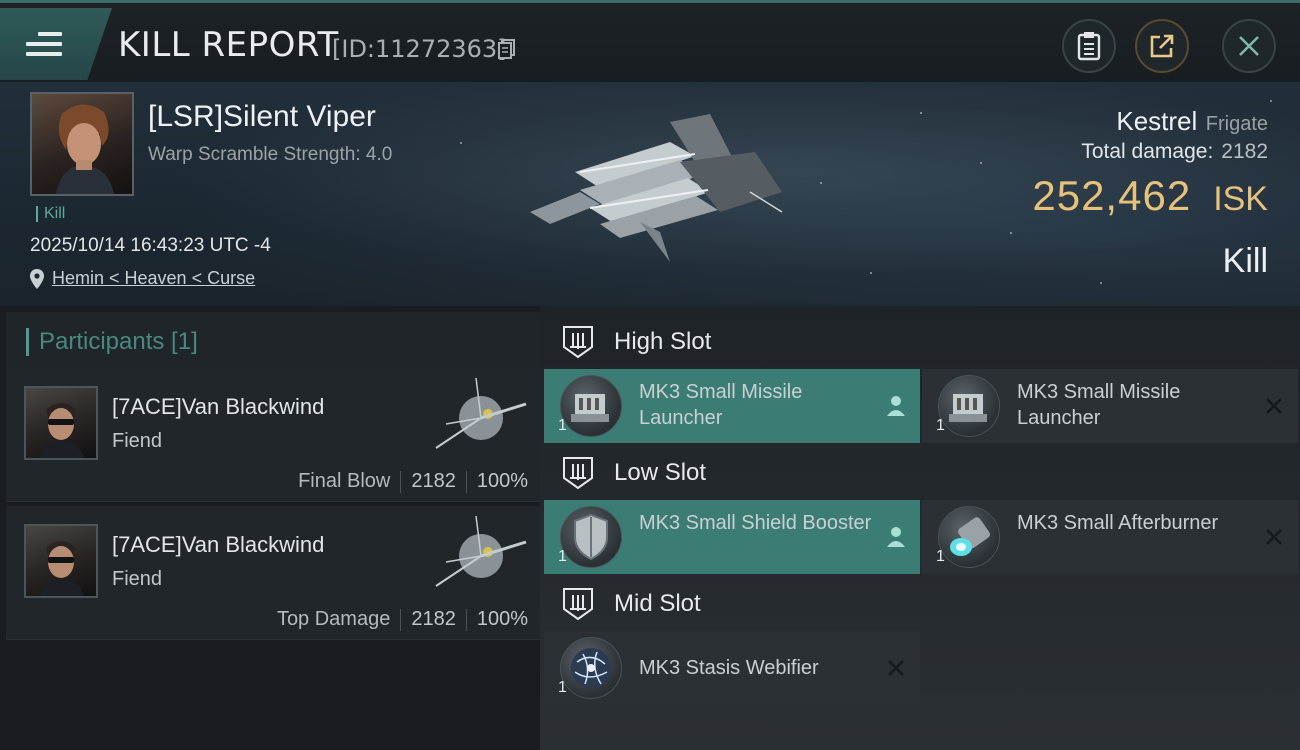 This screenshot has height=750, width=1300. What do you see at coordinates (82, 144) in the screenshot?
I see `victim-avatar` at bounding box center [82, 144].